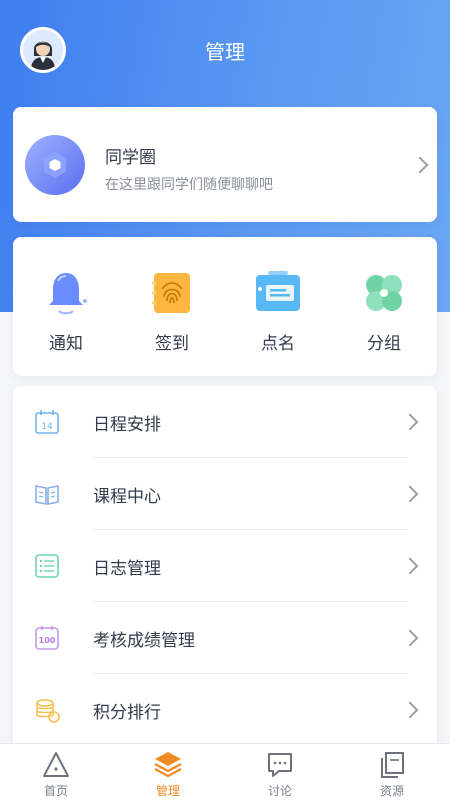  Describe the element at coordinates (127, 497) in the screenshot. I see `menu-item-label: 课程中心` at that location.